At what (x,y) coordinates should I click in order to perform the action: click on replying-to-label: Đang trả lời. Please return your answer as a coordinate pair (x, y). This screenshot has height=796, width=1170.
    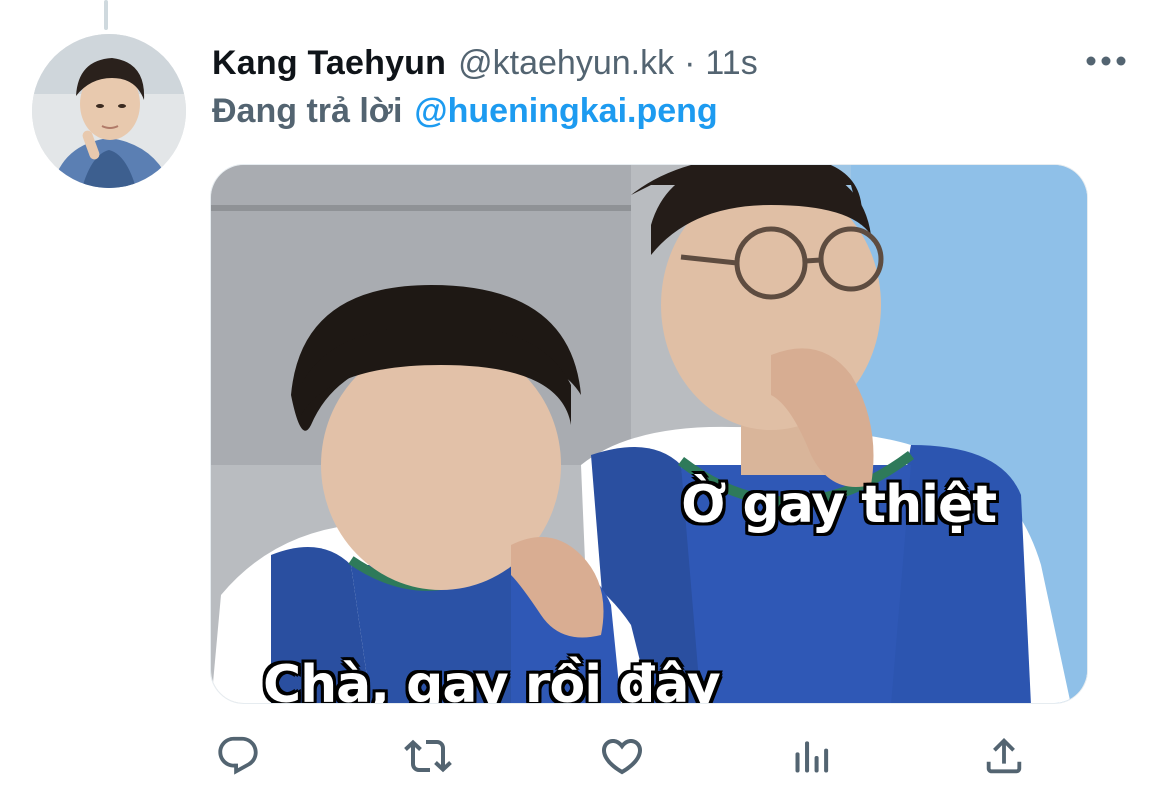
    Looking at the image, I should click on (307, 110).